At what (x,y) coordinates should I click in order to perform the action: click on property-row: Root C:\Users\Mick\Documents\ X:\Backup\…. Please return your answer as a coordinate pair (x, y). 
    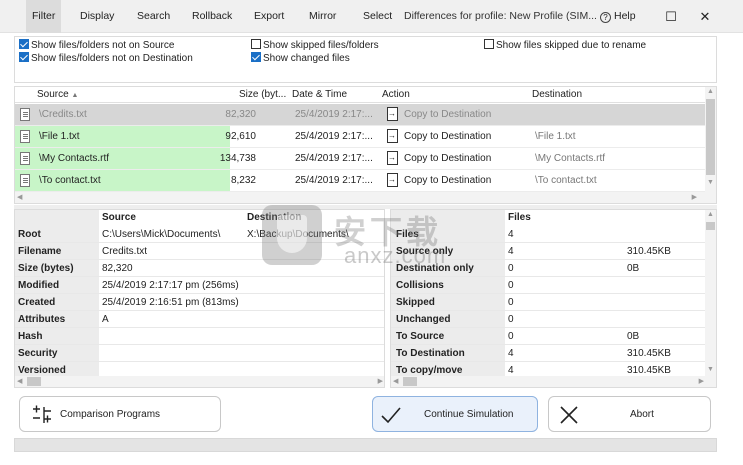
    Looking at the image, I should click on (199, 235).